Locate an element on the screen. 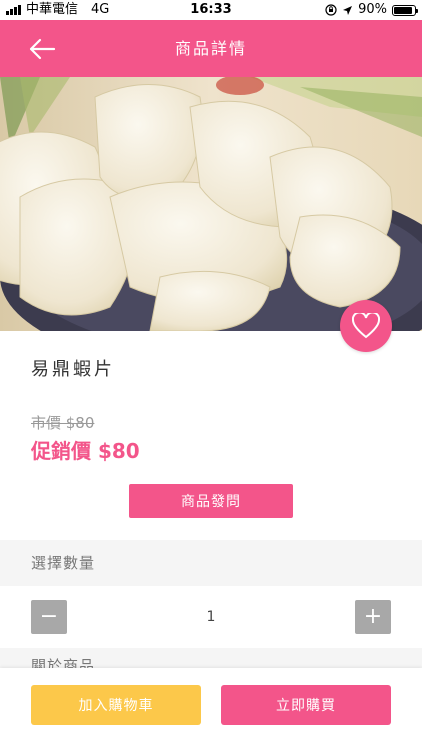 The image size is (422, 750). buy-now-button: 立即購買 is located at coordinates (306, 705).